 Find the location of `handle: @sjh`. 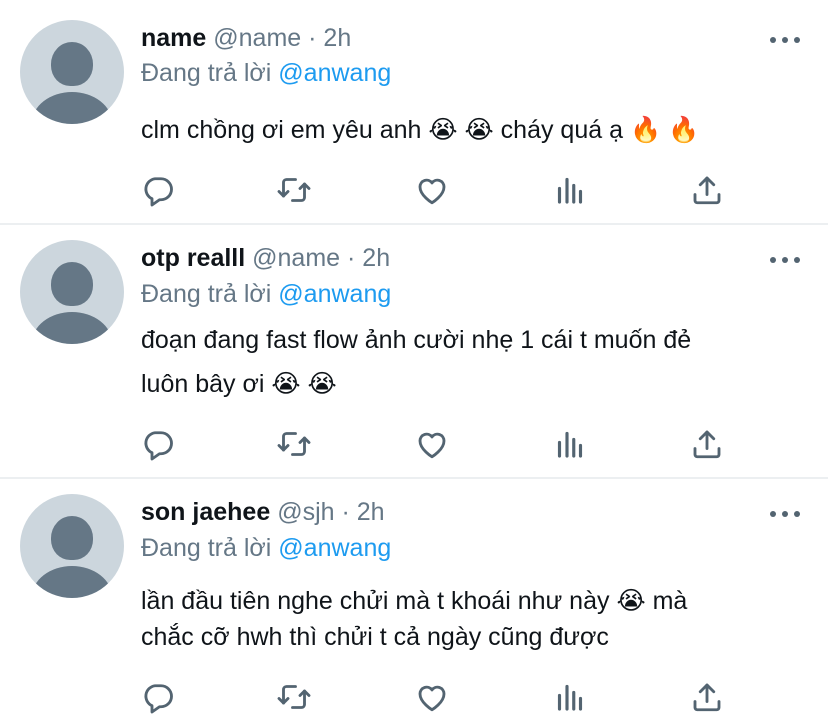

handle: @sjh is located at coordinates (305, 512).